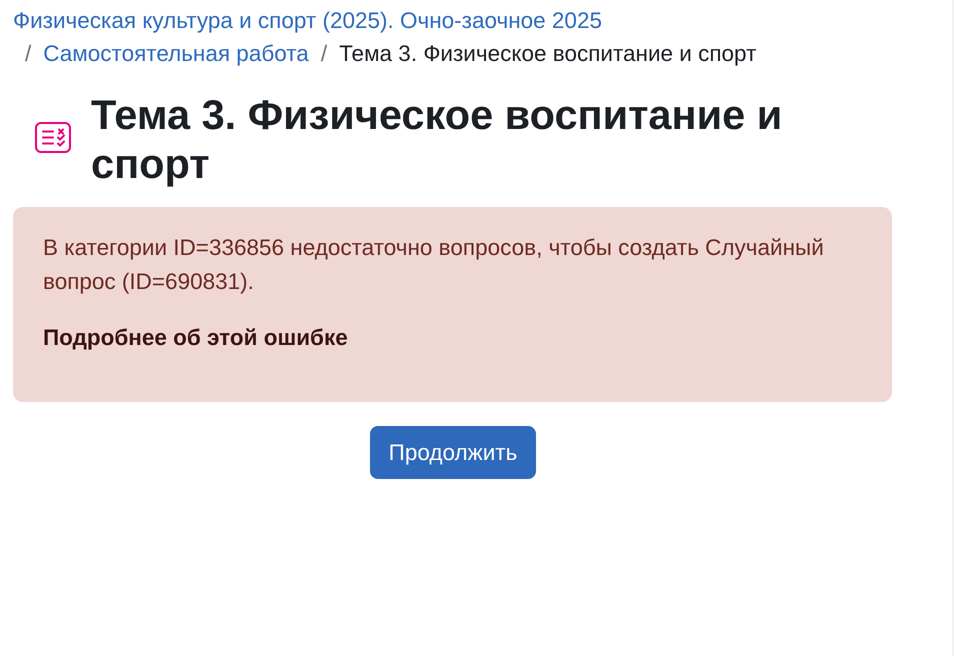 This screenshot has width=954, height=656. Describe the element at coordinates (176, 53) in the screenshot. I see `breadcrumb-link: Самостоятельная работа` at that location.